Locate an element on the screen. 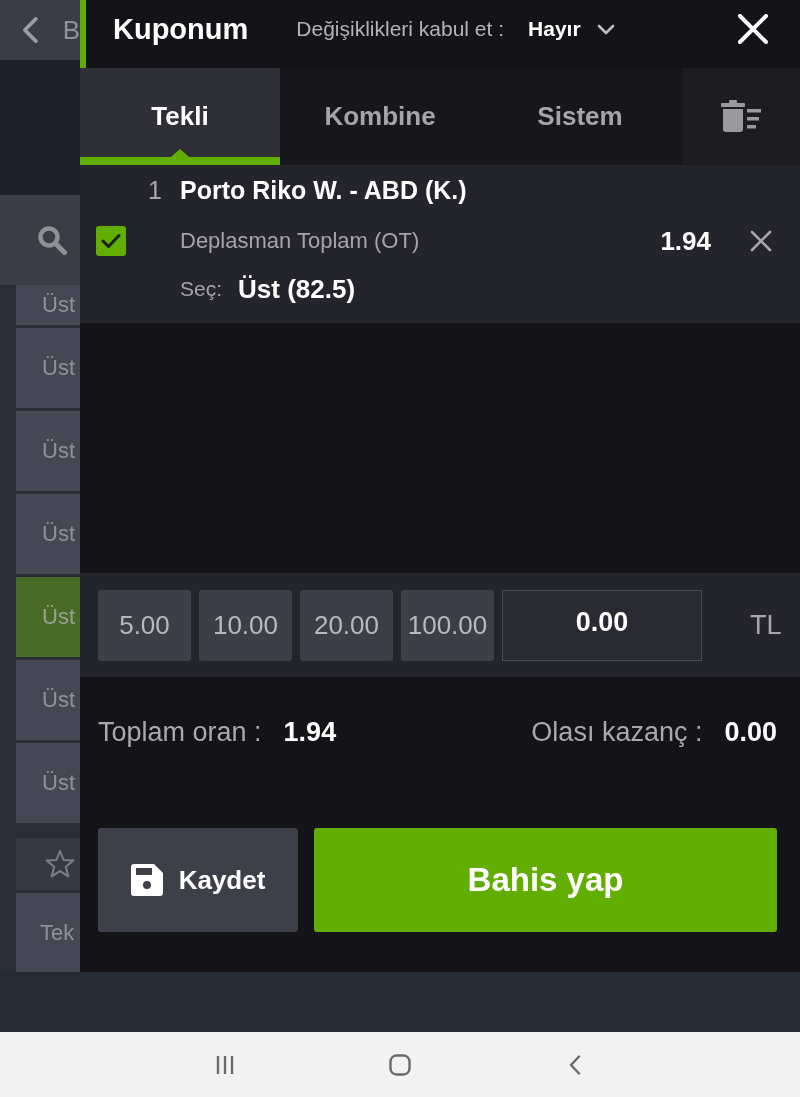 The height and width of the screenshot is (1097, 800). search-bar is located at coordinates (40, 240).